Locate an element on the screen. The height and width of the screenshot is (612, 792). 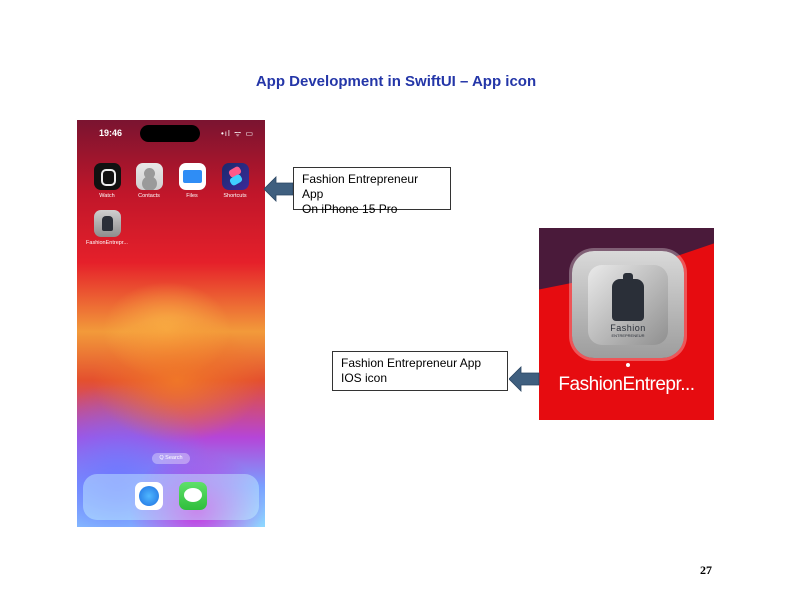
page-dot is located at coordinates (628, 365).